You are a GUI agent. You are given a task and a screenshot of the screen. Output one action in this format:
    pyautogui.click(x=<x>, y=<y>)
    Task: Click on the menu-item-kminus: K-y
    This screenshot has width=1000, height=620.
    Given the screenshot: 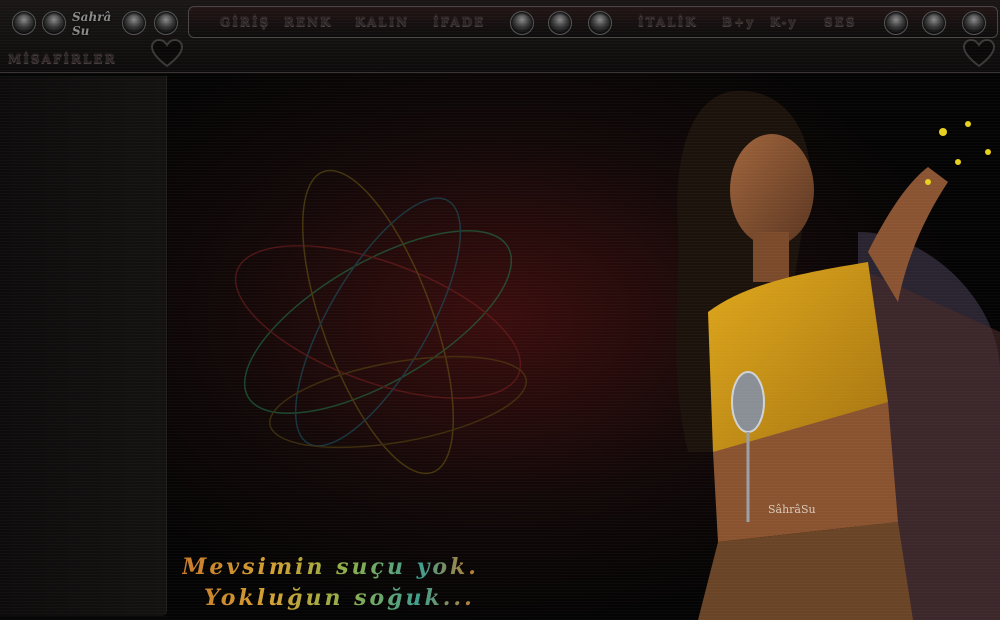 What is the action you would take?
    pyautogui.click(x=784, y=22)
    